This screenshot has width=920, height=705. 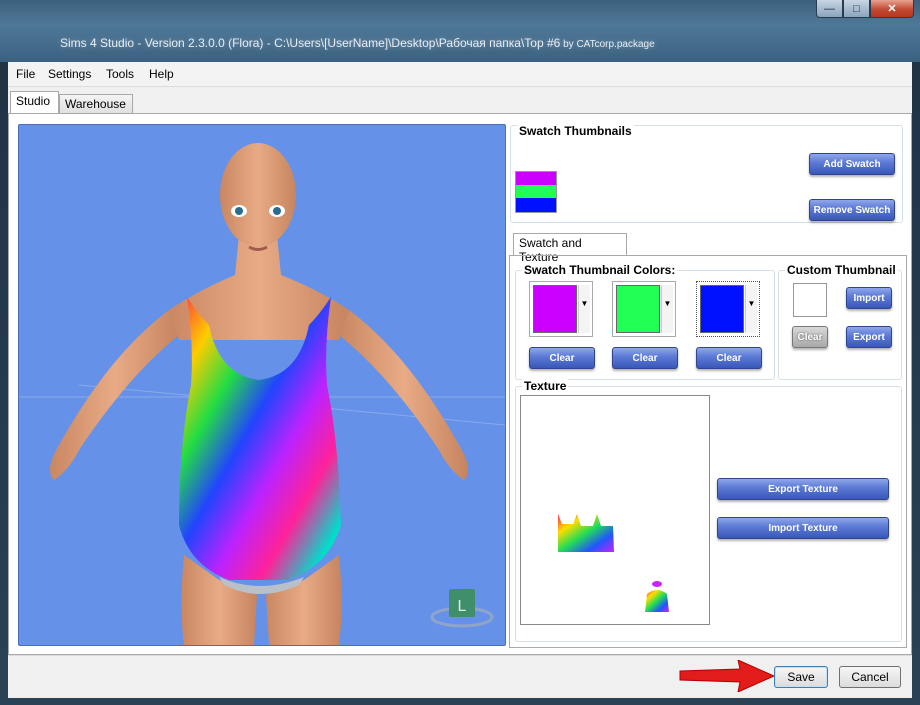 What do you see at coordinates (69, 74) in the screenshot?
I see `menu-settings: Settings` at bounding box center [69, 74].